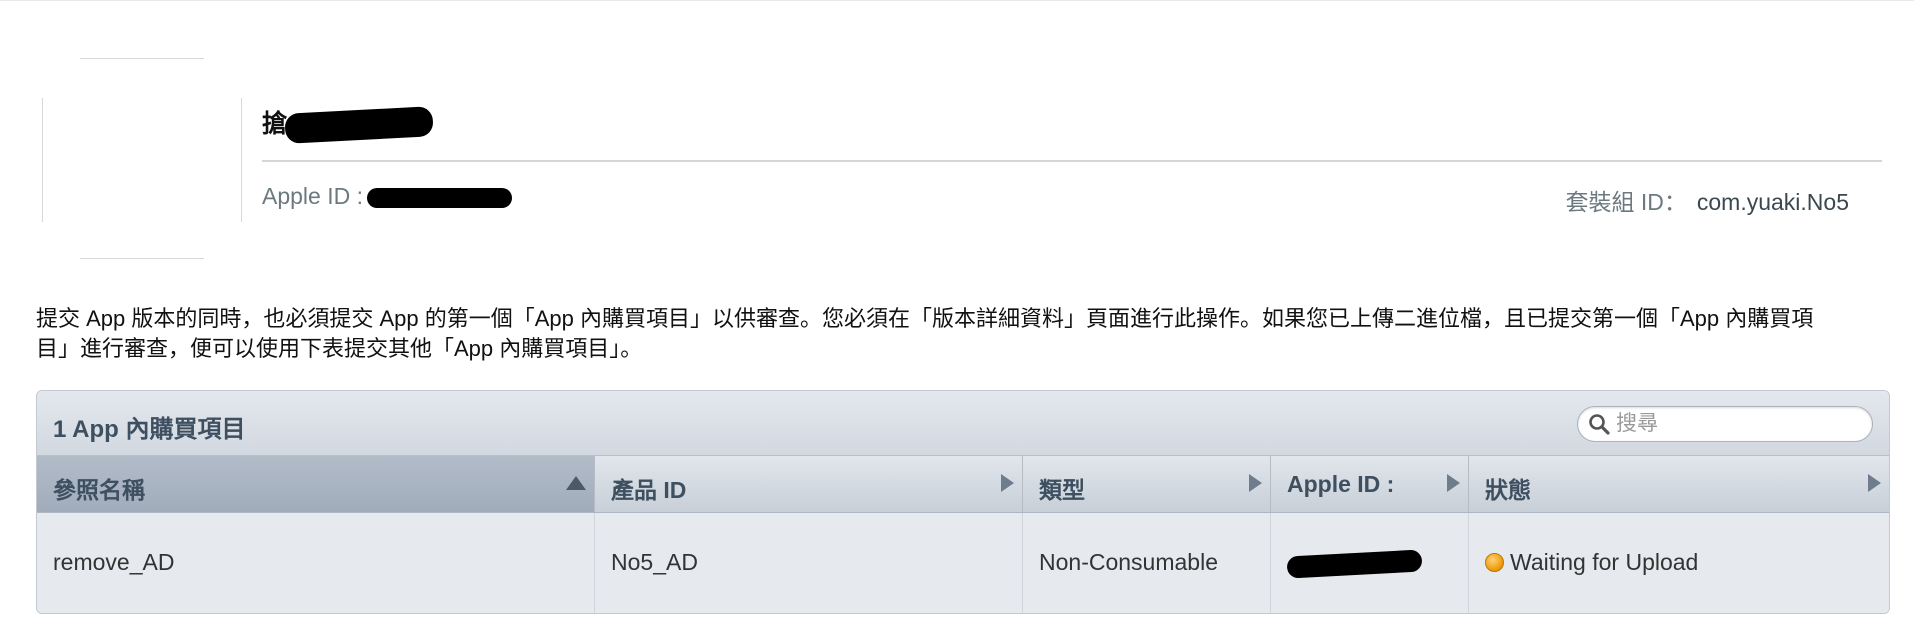 Image resolution: width=1914 pixels, height=634 pixels. What do you see at coordinates (316, 563) in the screenshot?
I see `cell-reference-name: remove_AD` at bounding box center [316, 563].